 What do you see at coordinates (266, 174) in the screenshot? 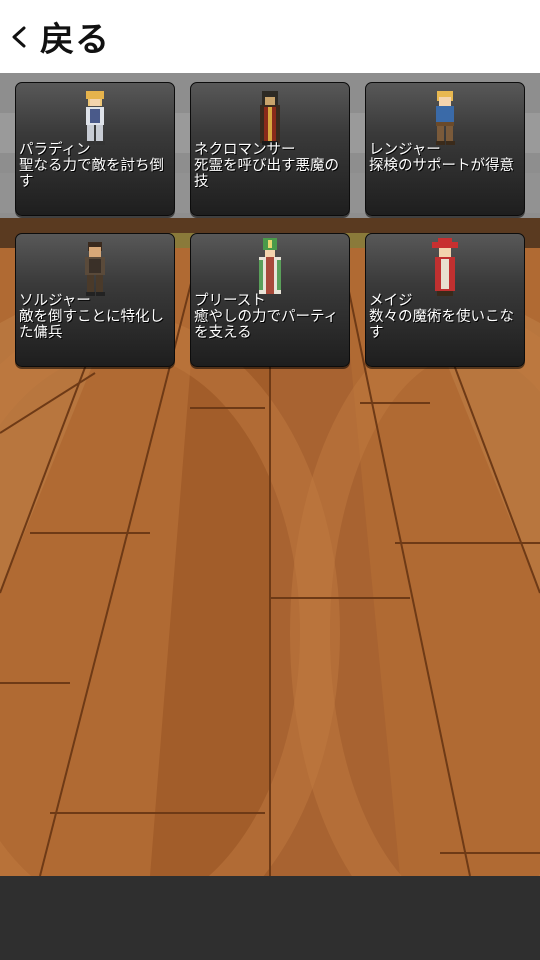
I see `class-description: 死霊を呼び出す悪魔の技` at bounding box center [266, 174].